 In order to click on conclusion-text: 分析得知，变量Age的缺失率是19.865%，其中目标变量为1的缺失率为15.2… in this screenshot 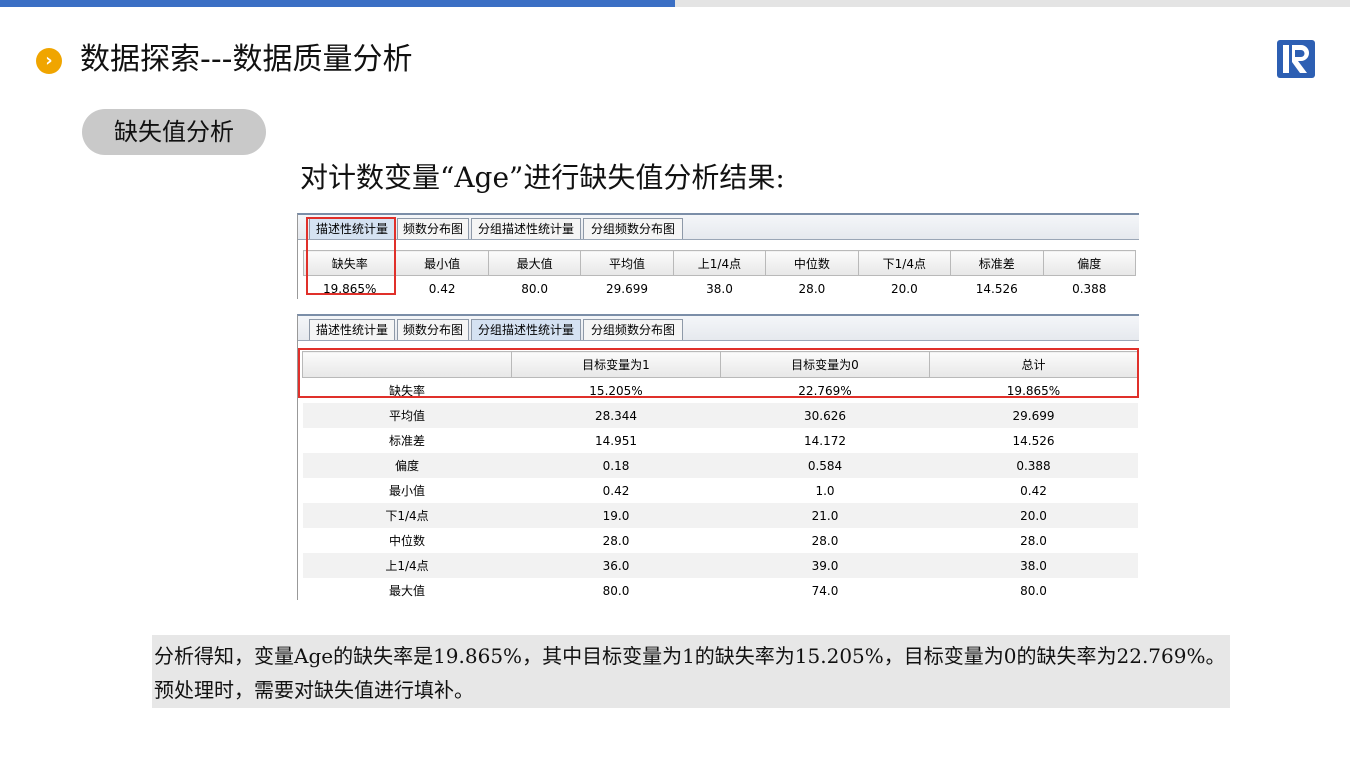, I will do `click(691, 671)`.